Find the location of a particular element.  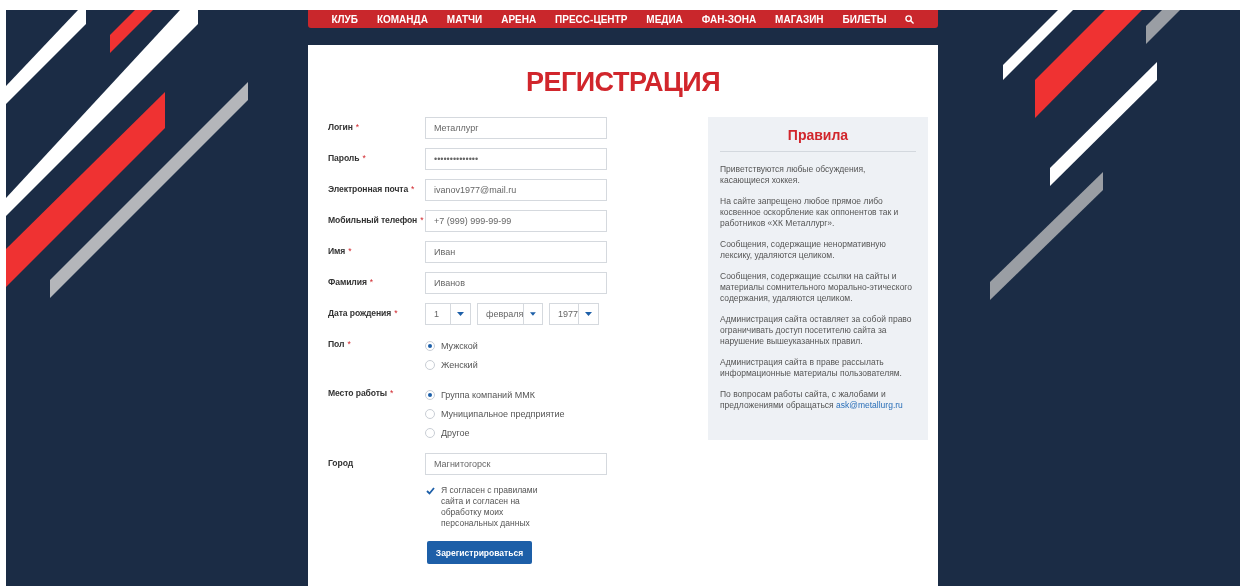

register-button: Зарегистрироваться is located at coordinates (479, 552).